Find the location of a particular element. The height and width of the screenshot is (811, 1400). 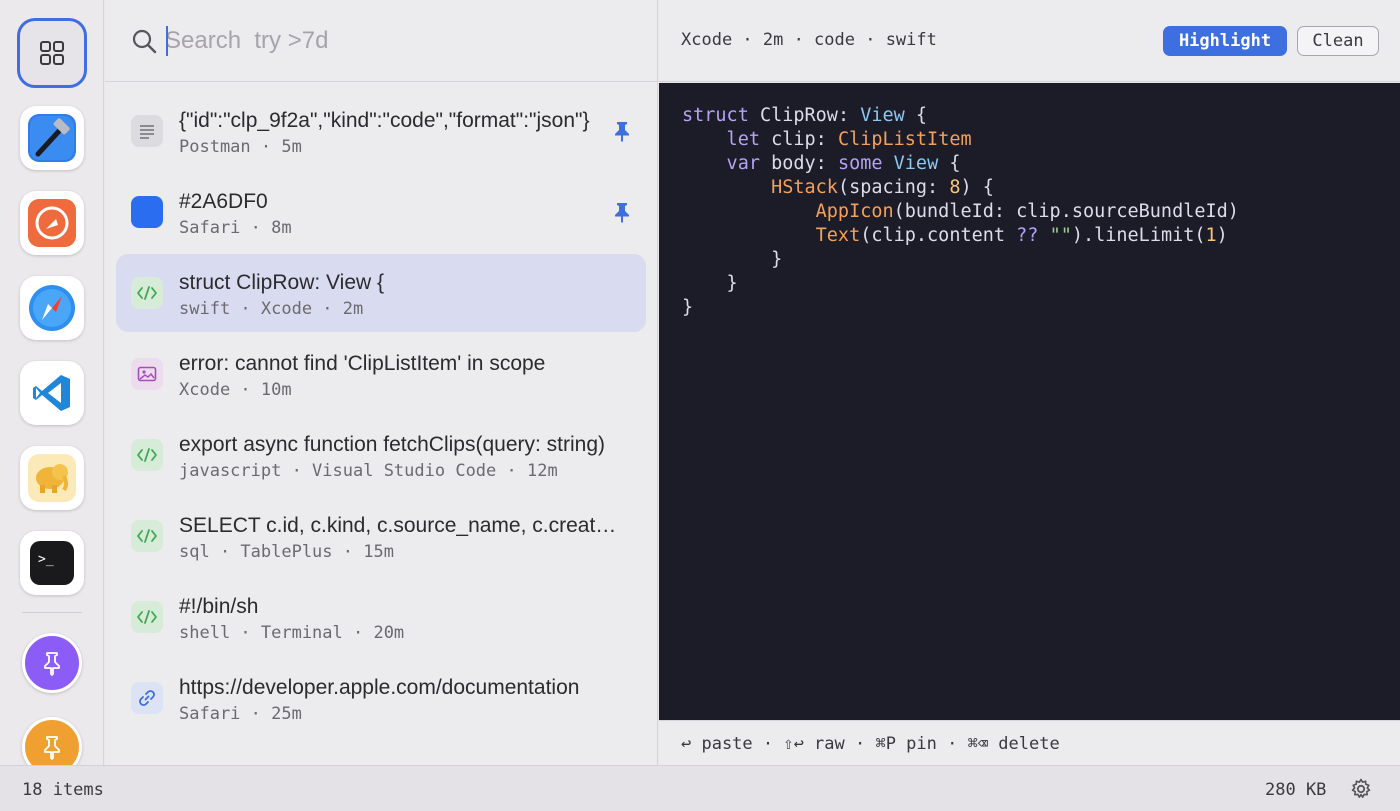

text-caret is located at coordinates (167, 41).